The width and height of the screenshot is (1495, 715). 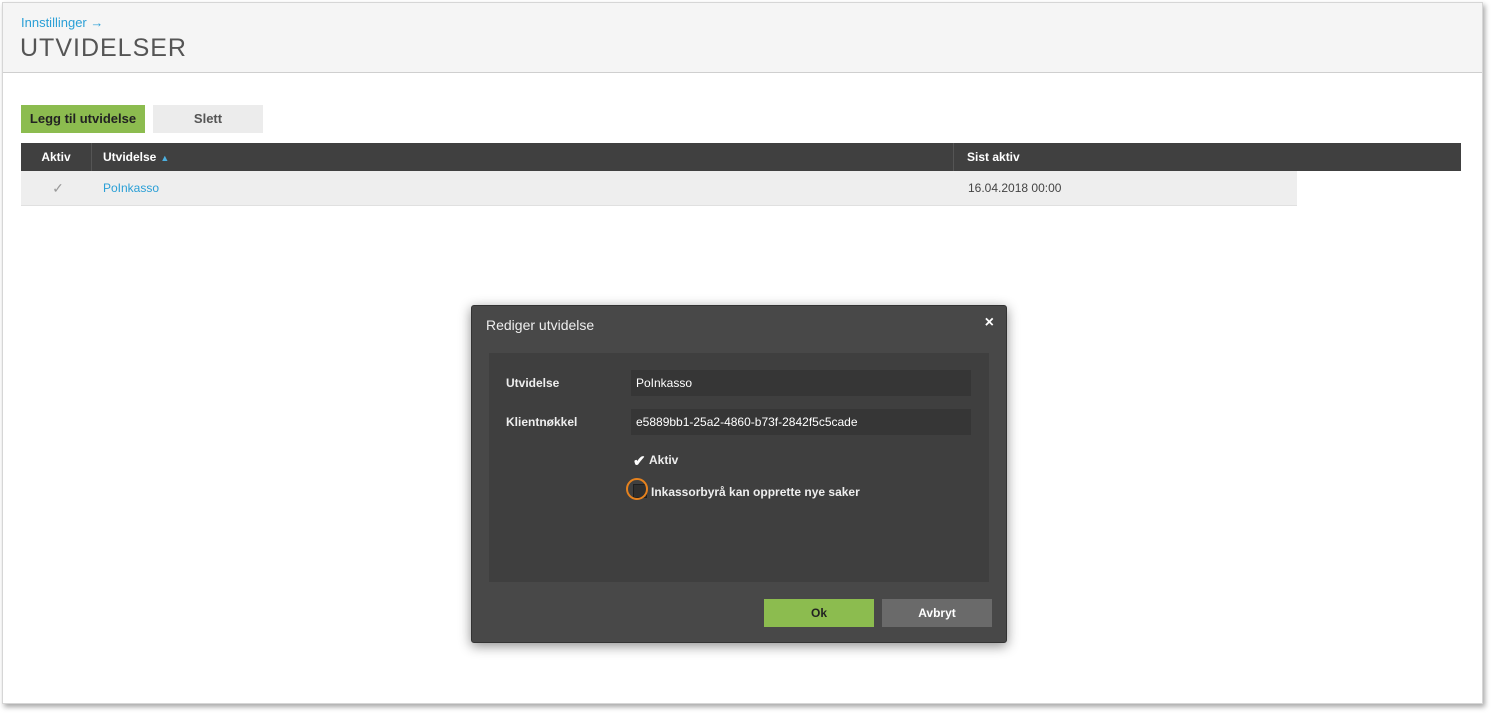 I want to click on agency-checkbox-label: Inkassorbyrå kan opprette nye saker, so click(x=755, y=492).